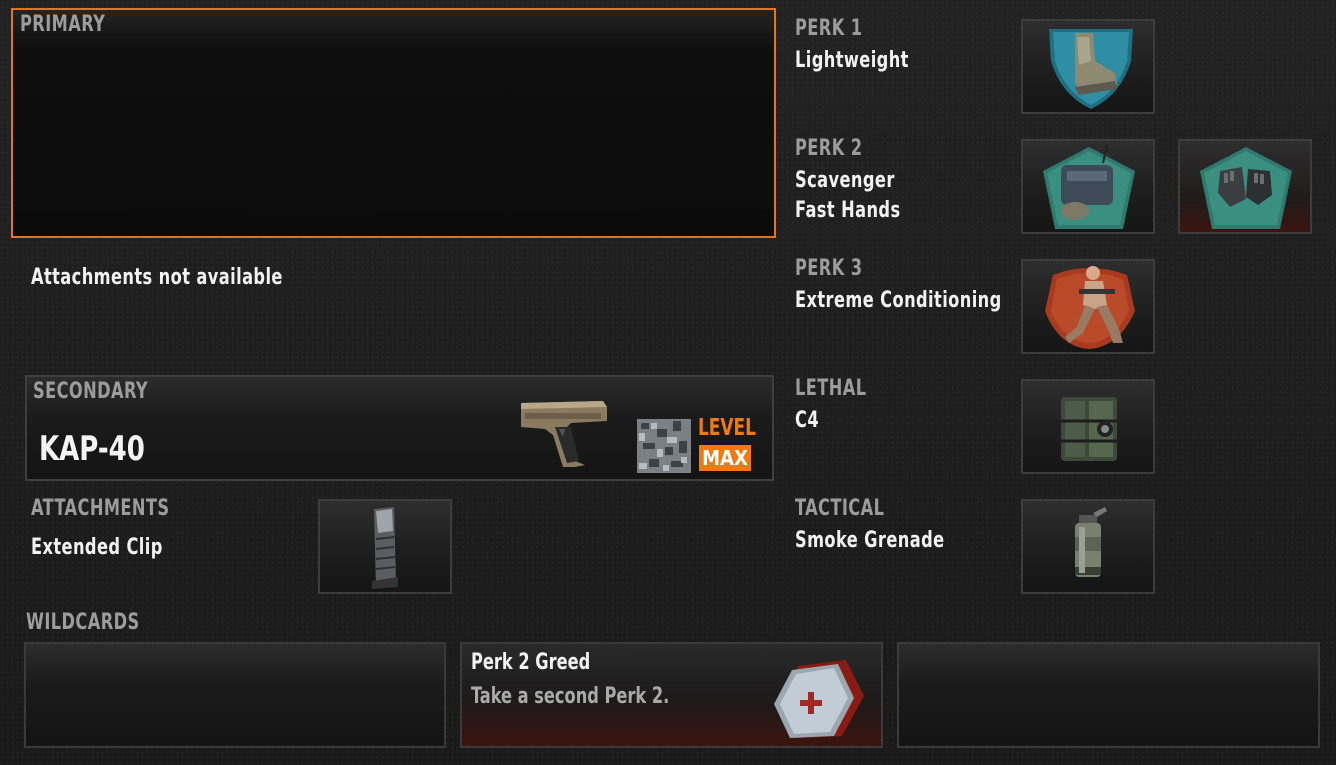 The image size is (1336, 765). Describe the element at coordinates (870, 540) in the screenshot. I see `tactical-item-1: Smoke Grenade` at that location.